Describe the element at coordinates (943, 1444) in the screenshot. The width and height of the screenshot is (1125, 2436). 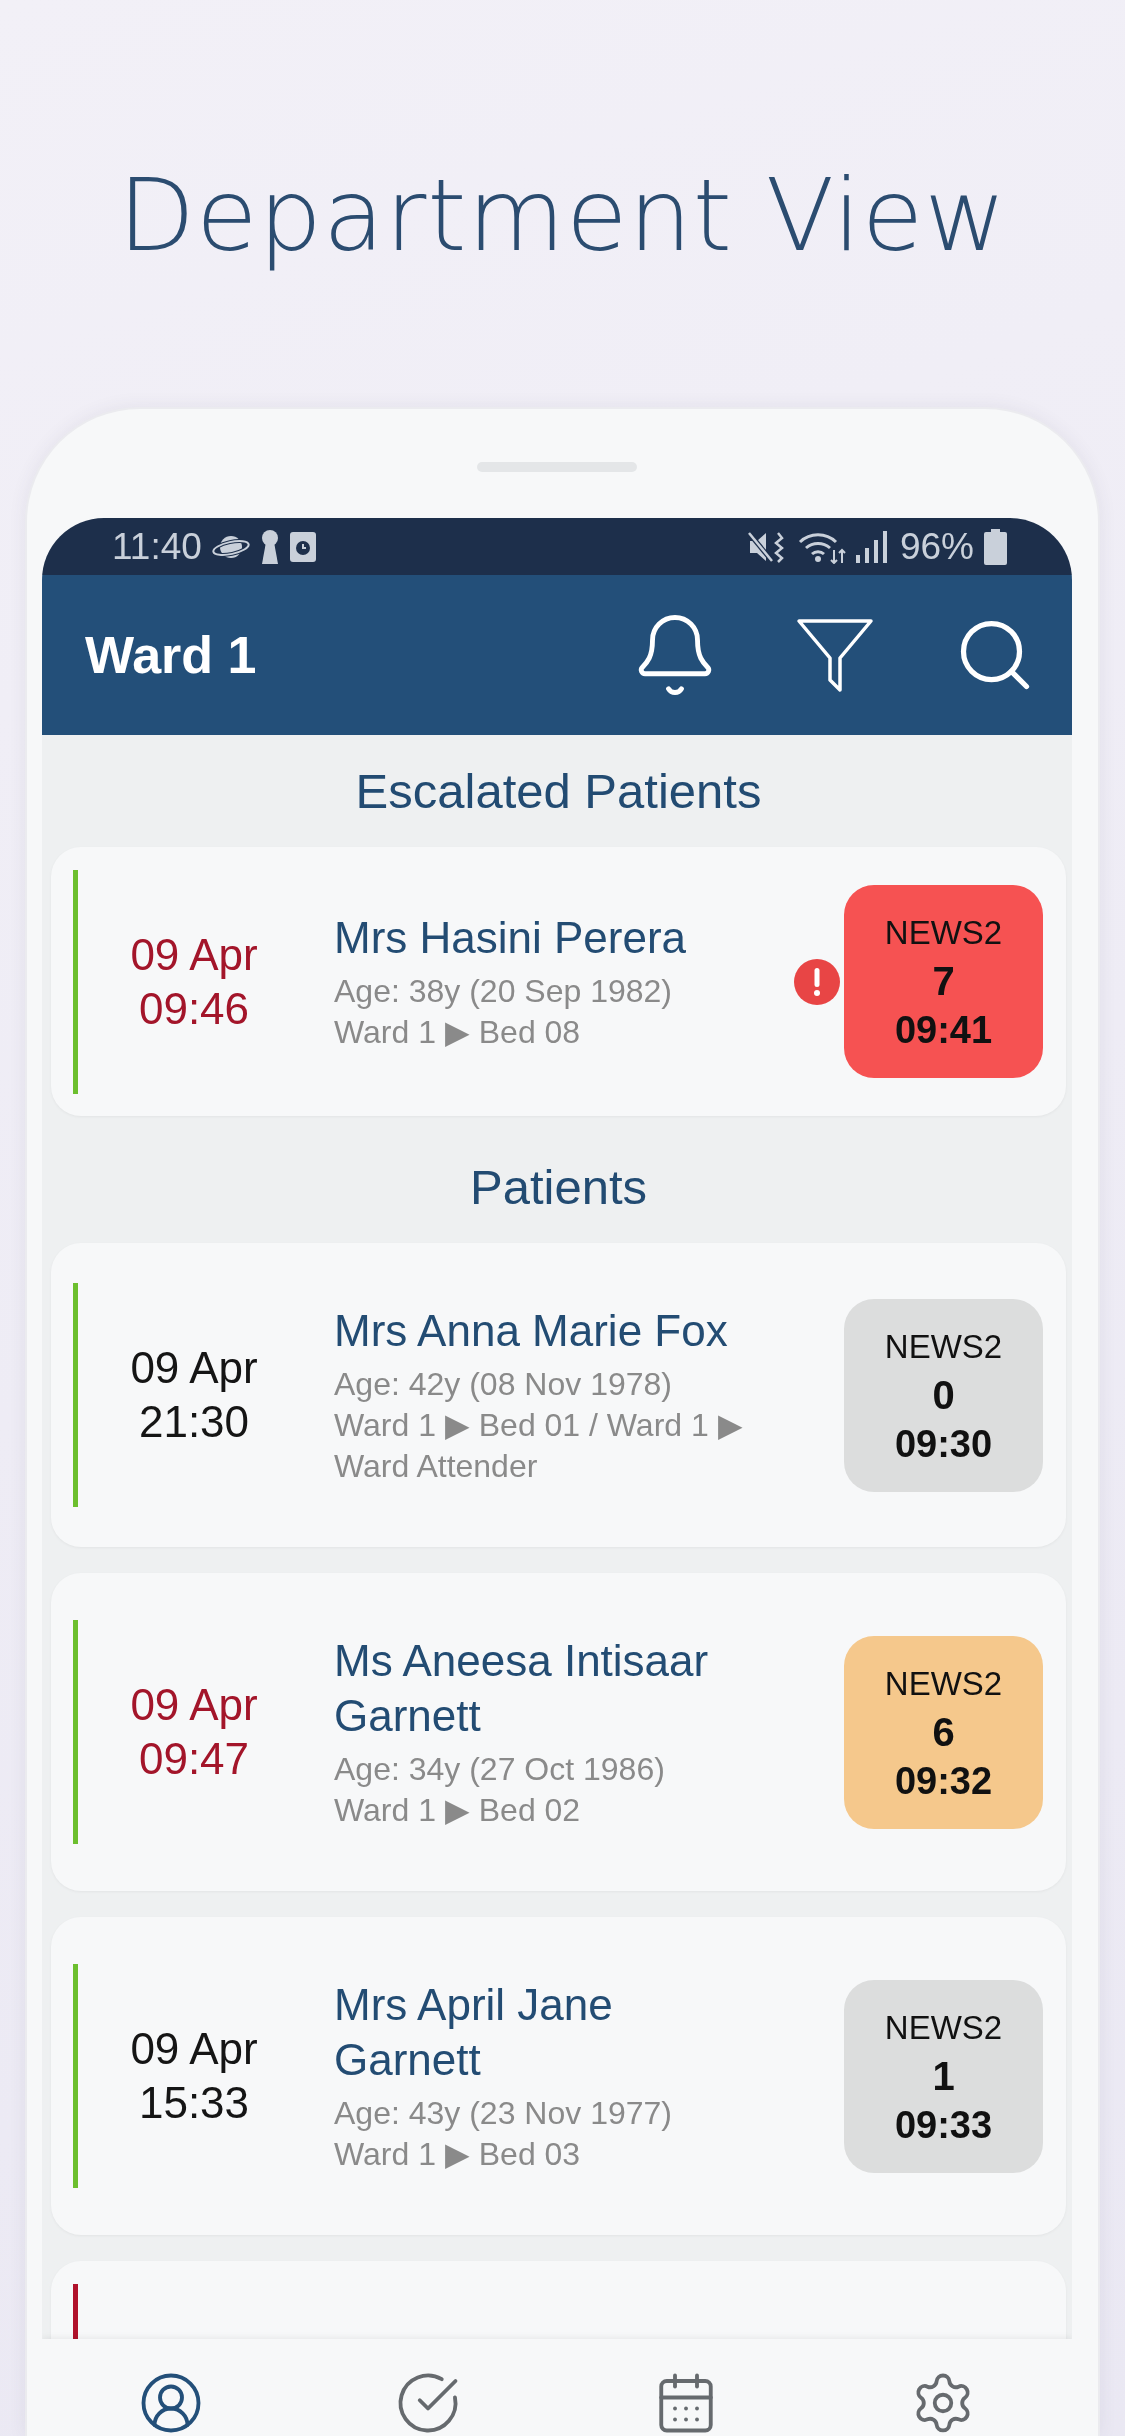
I see `score-time: 09:30` at that location.